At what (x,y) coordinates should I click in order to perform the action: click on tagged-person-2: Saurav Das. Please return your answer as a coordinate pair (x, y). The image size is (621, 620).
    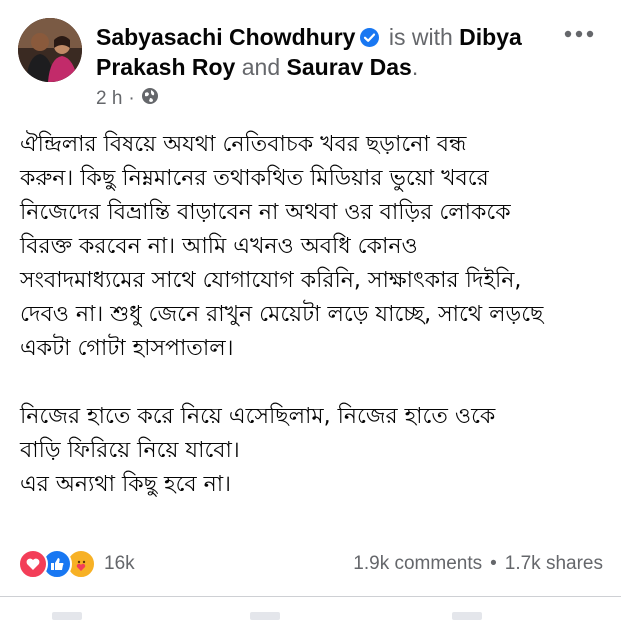
    Looking at the image, I should click on (349, 67).